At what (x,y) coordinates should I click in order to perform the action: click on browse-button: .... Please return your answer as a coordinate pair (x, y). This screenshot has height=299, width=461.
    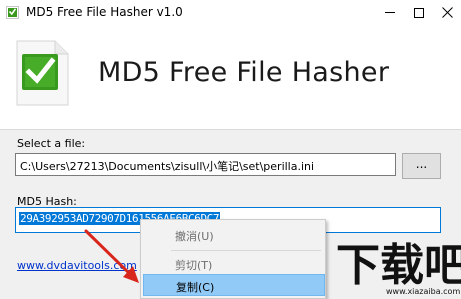
    Looking at the image, I should click on (421, 166).